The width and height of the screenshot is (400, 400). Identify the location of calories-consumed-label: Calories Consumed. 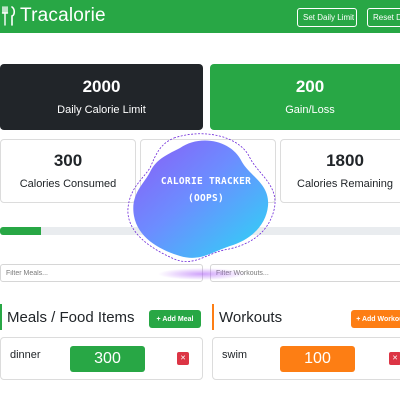
(68, 184).